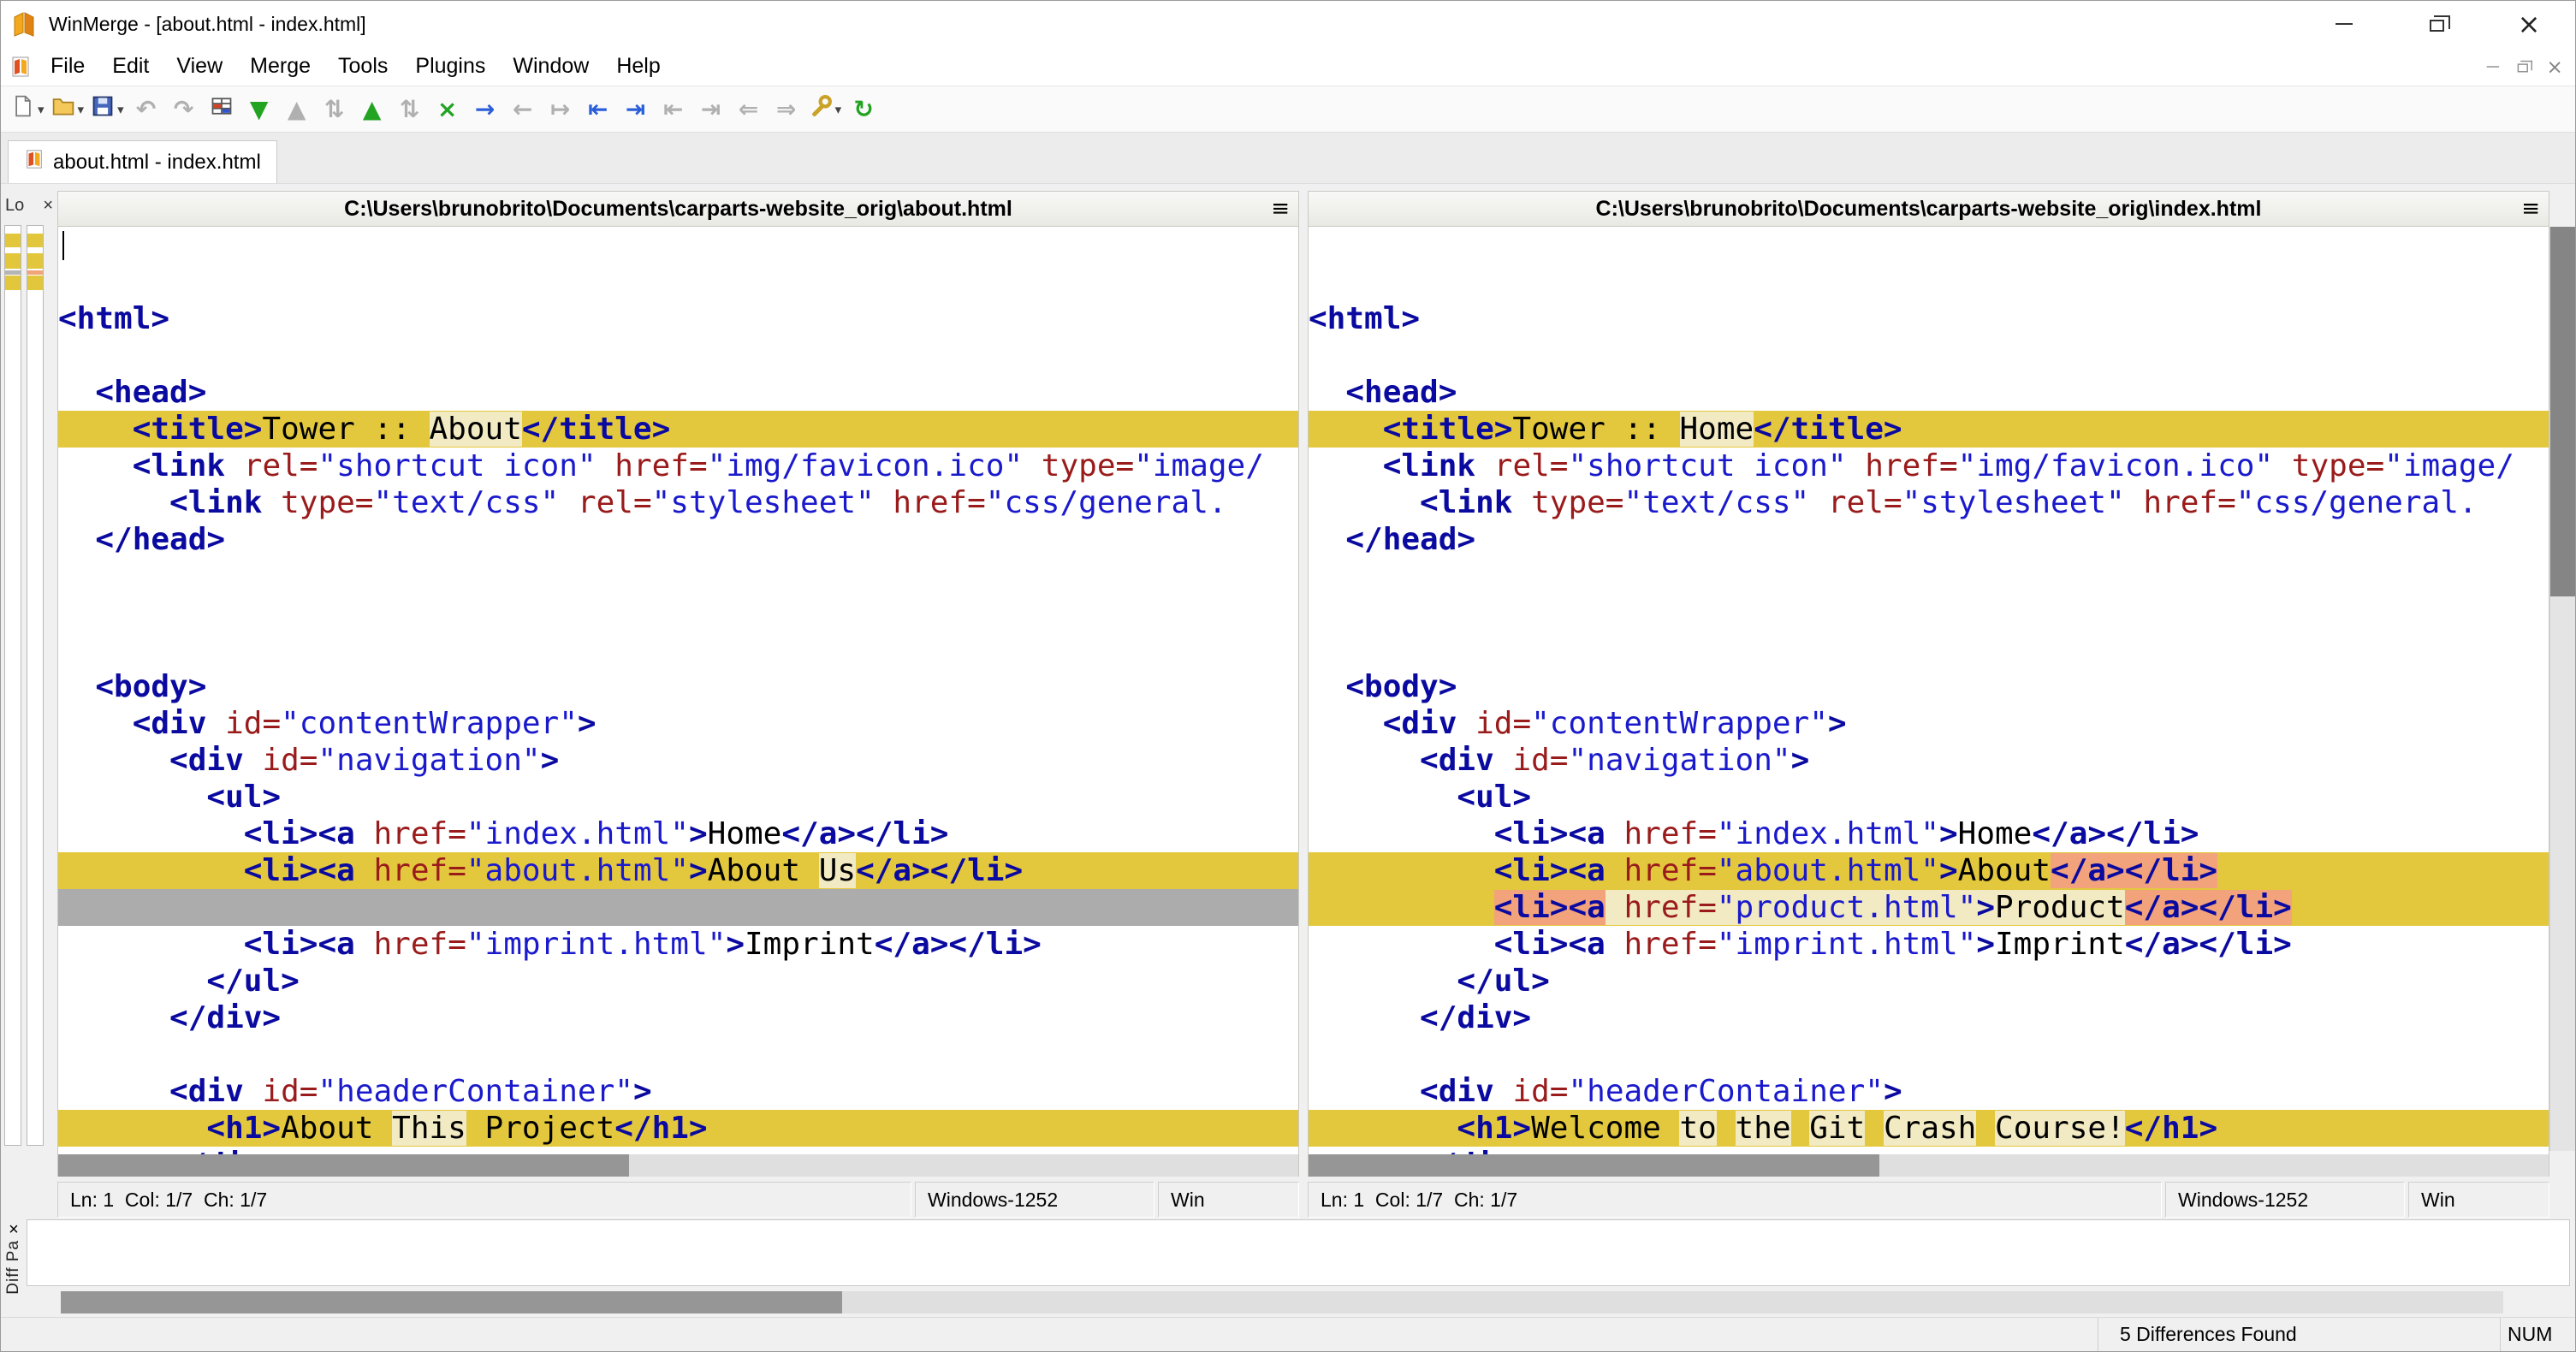 The image size is (2576, 1352). Describe the element at coordinates (452, 1302) in the screenshot. I see `bottom-horizontal-scrollbar-thumb` at that location.